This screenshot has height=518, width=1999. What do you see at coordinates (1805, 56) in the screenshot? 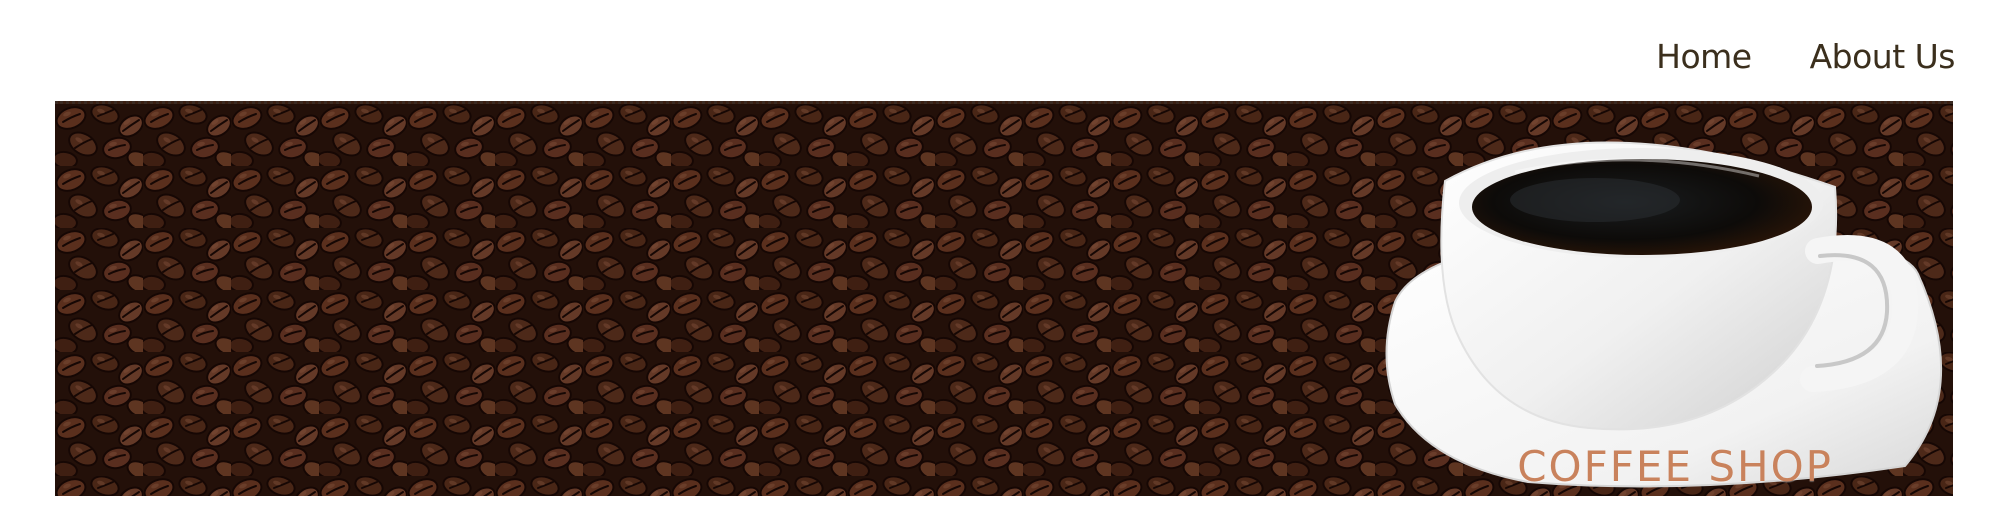
I see `main-nav: Home About Us` at bounding box center [1805, 56].